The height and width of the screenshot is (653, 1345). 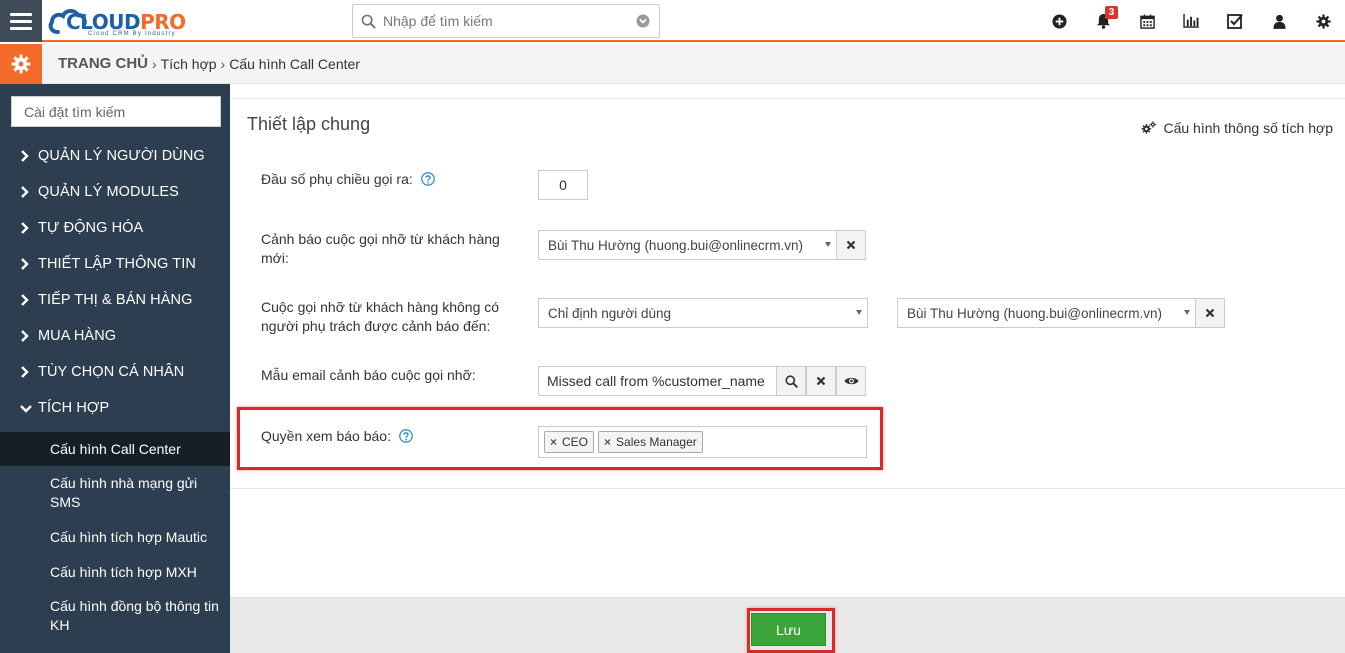 What do you see at coordinates (115, 228) in the screenshot?
I see `sidebar-item-automation: TỰ ĐỘNG HÓA` at bounding box center [115, 228].